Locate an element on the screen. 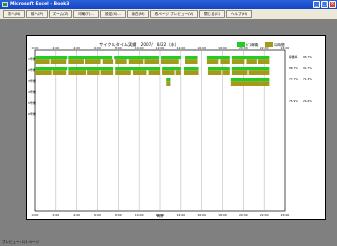 This screenshot has height=246, width=337. category-label: 1号機 is located at coordinates (32, 58).